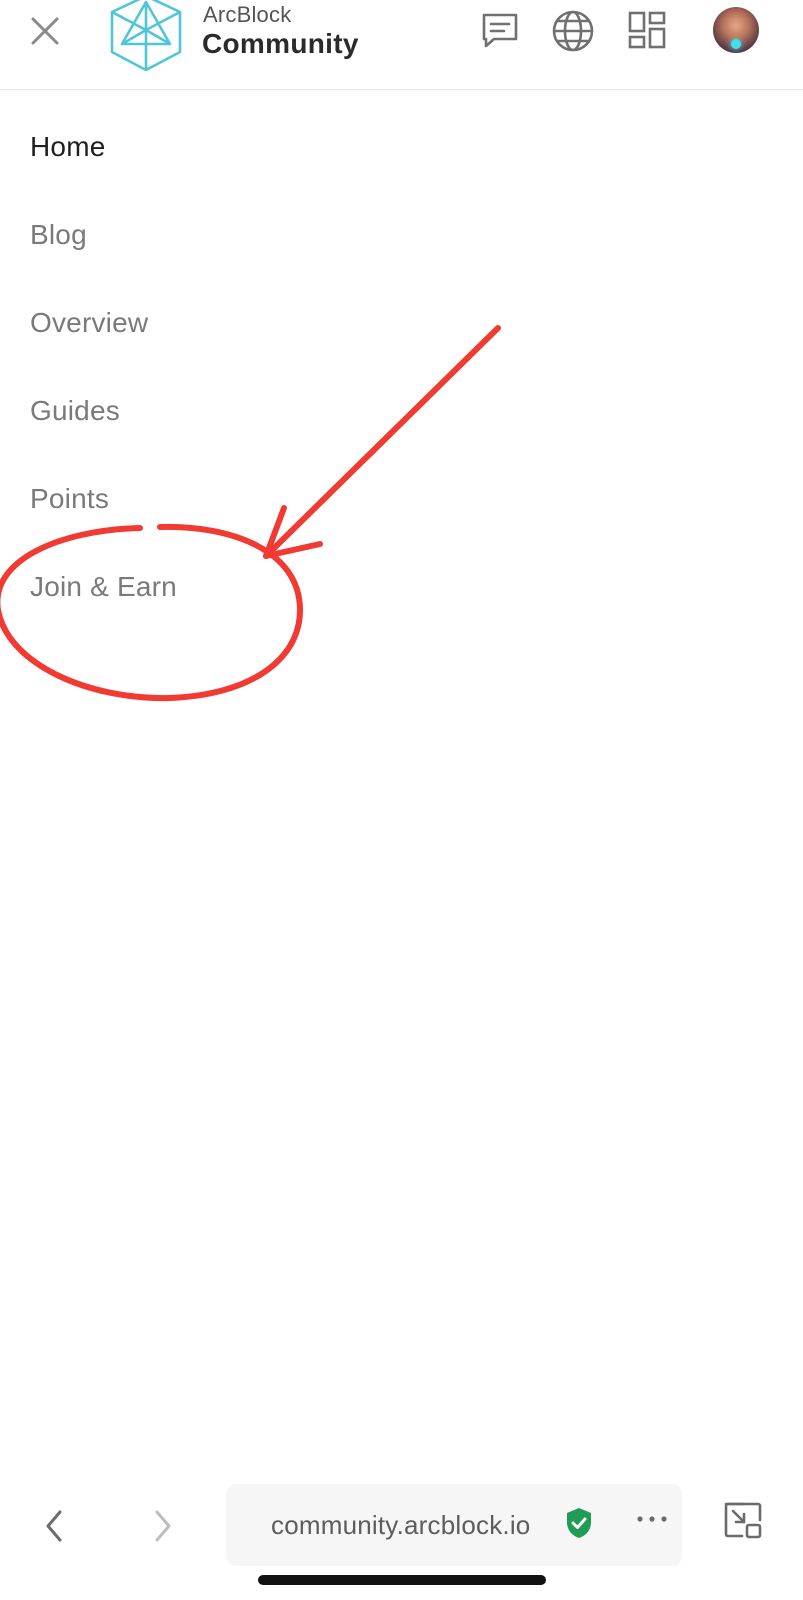 This screenshot has height=1600, width=803. I want to click on close-icon, so click(45, 31).